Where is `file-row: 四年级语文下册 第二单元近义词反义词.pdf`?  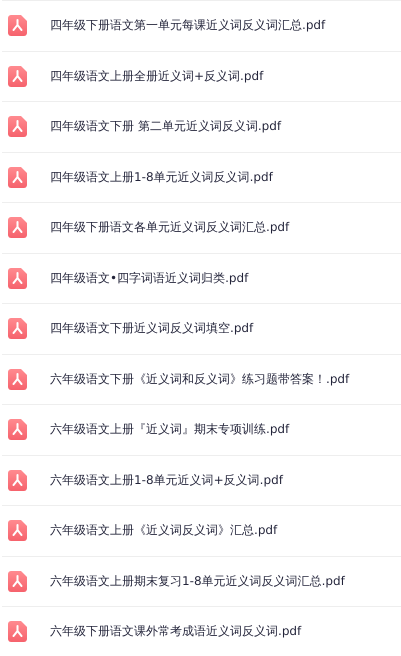
file-row: 四年级语文下册 第二单元近义词反义词.pdf is located at coordinates (201, 126).